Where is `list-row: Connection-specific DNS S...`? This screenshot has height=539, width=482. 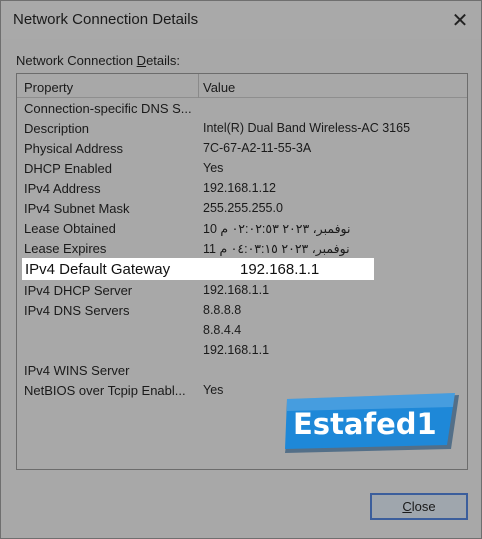 list-row: Connection-specific DNS S... is located at coordinates (242, 108).